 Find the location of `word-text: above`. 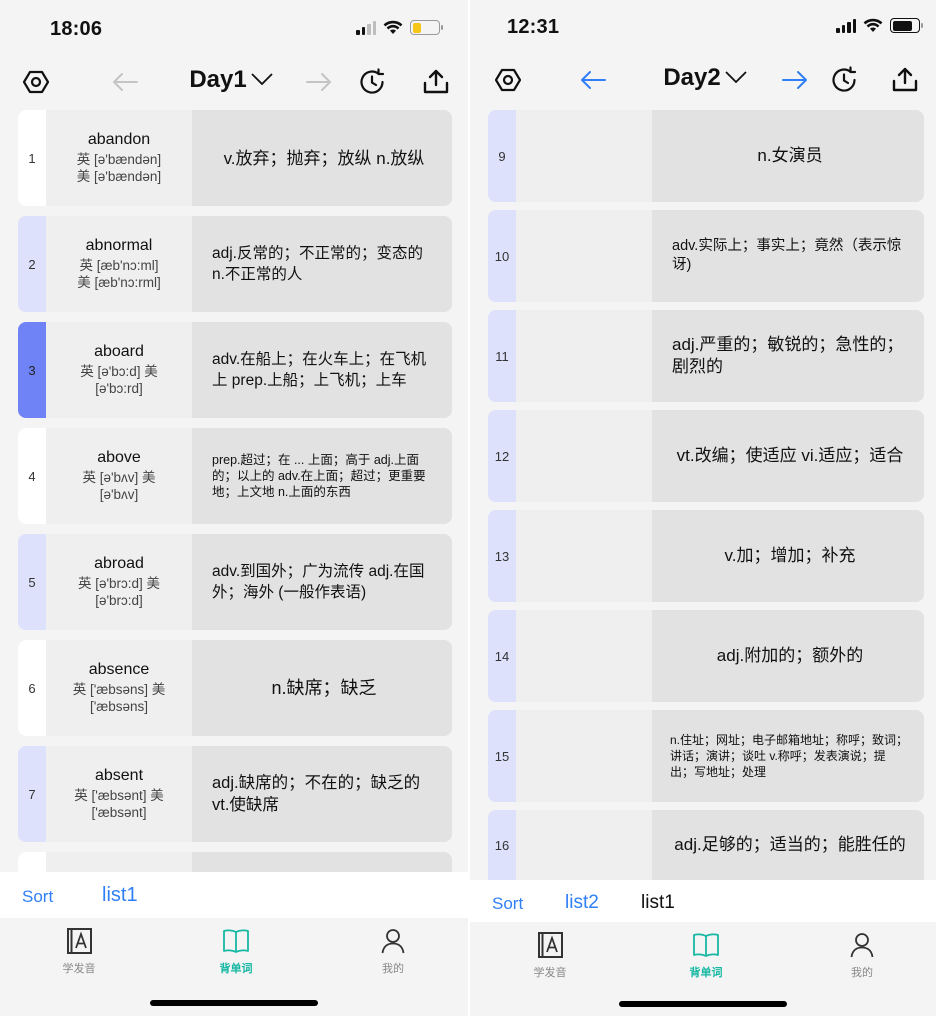

word-text: above is located at coordinates (119, 457).